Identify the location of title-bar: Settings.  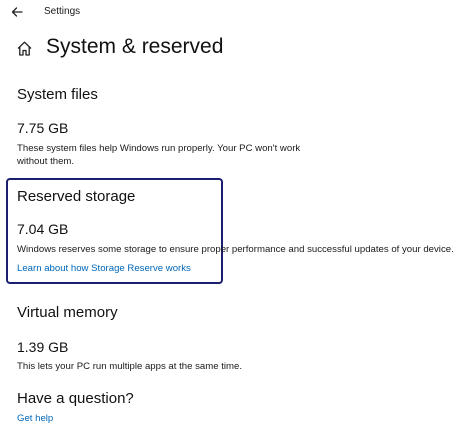
(237, 13).